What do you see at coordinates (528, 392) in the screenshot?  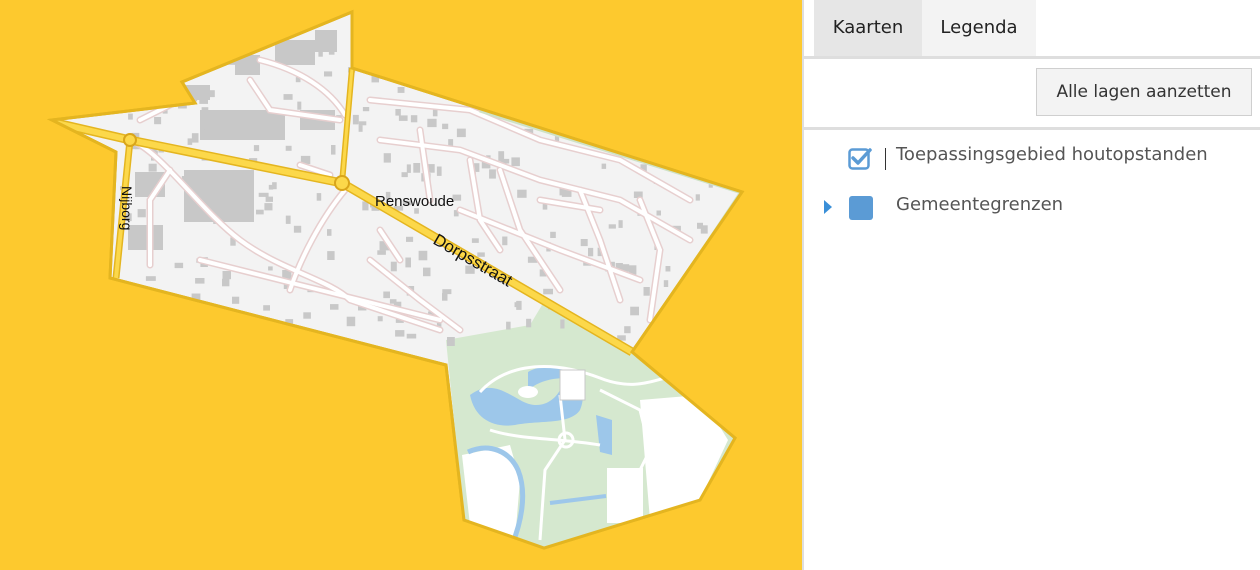 I see `island` at bounding box center [528, 392].